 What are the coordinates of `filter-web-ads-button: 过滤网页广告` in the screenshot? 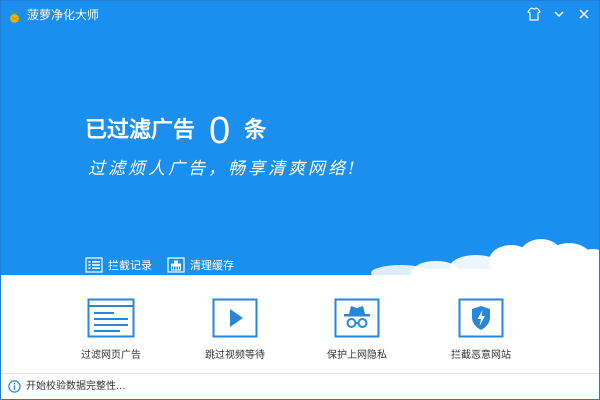 It's located at (111, 333).